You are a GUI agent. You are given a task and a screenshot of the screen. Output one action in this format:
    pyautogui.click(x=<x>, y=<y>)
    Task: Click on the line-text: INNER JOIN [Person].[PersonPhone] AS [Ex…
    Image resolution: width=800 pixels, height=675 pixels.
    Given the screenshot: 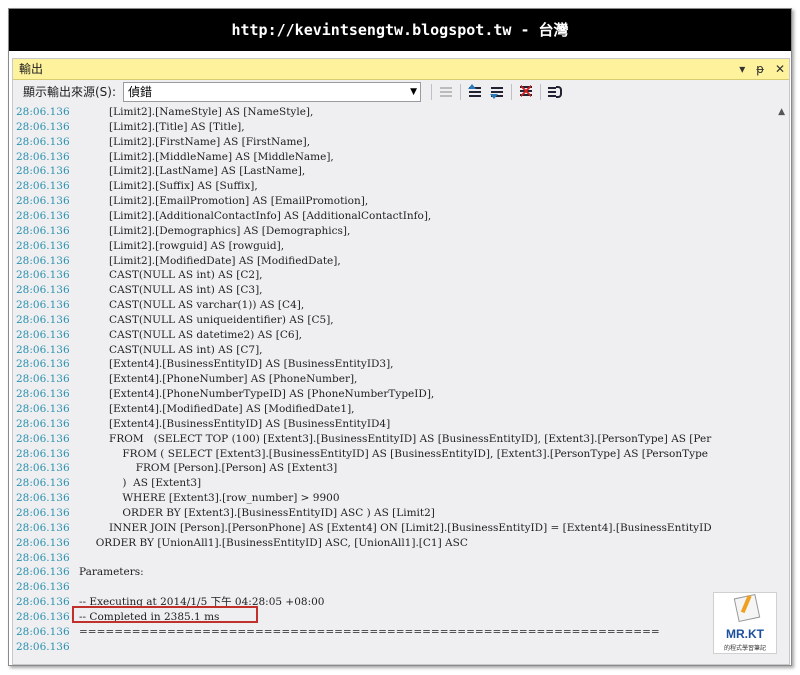 What is the action you would take?
    pyautogui.click(x=395, y=527)
    